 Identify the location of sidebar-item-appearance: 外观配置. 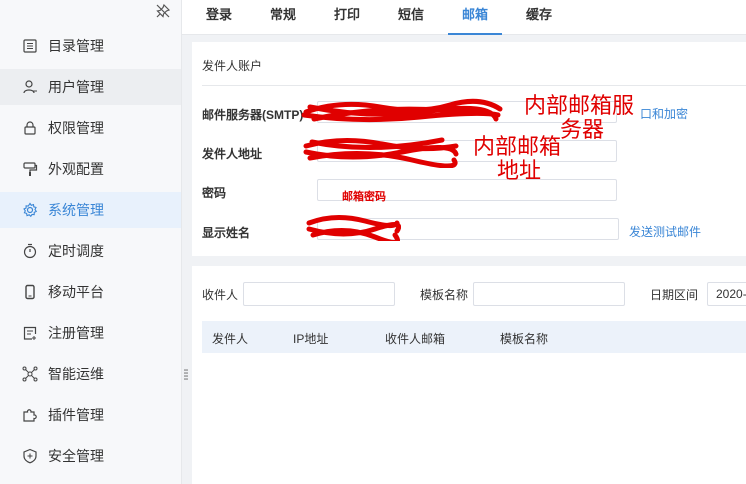
(90, 169).